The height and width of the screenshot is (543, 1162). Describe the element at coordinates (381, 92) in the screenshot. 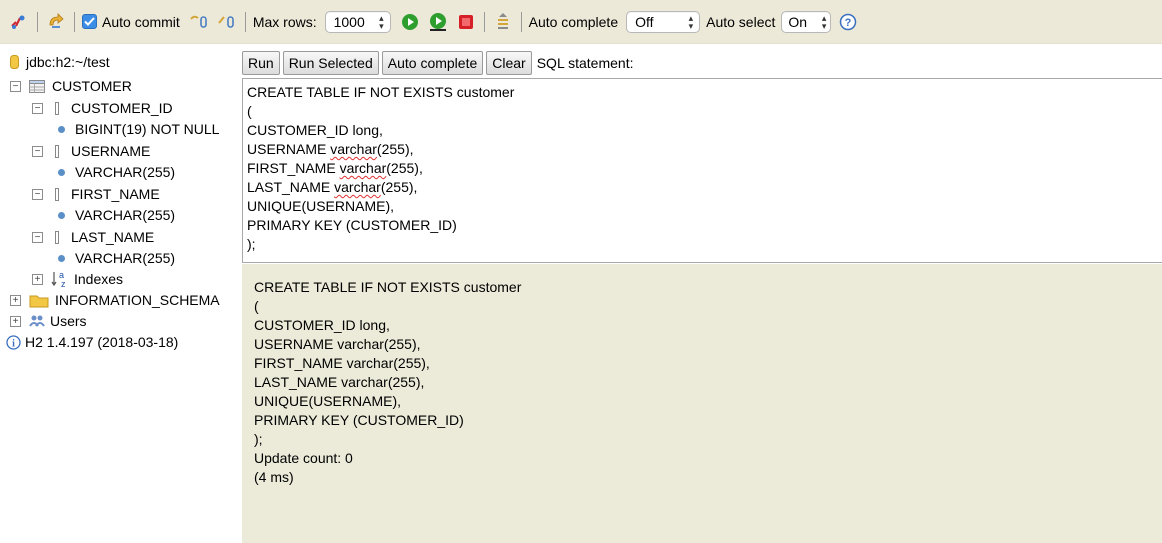

I see `editor-line: CREATE TABLE IF NOT EXISTS customer` at that location.